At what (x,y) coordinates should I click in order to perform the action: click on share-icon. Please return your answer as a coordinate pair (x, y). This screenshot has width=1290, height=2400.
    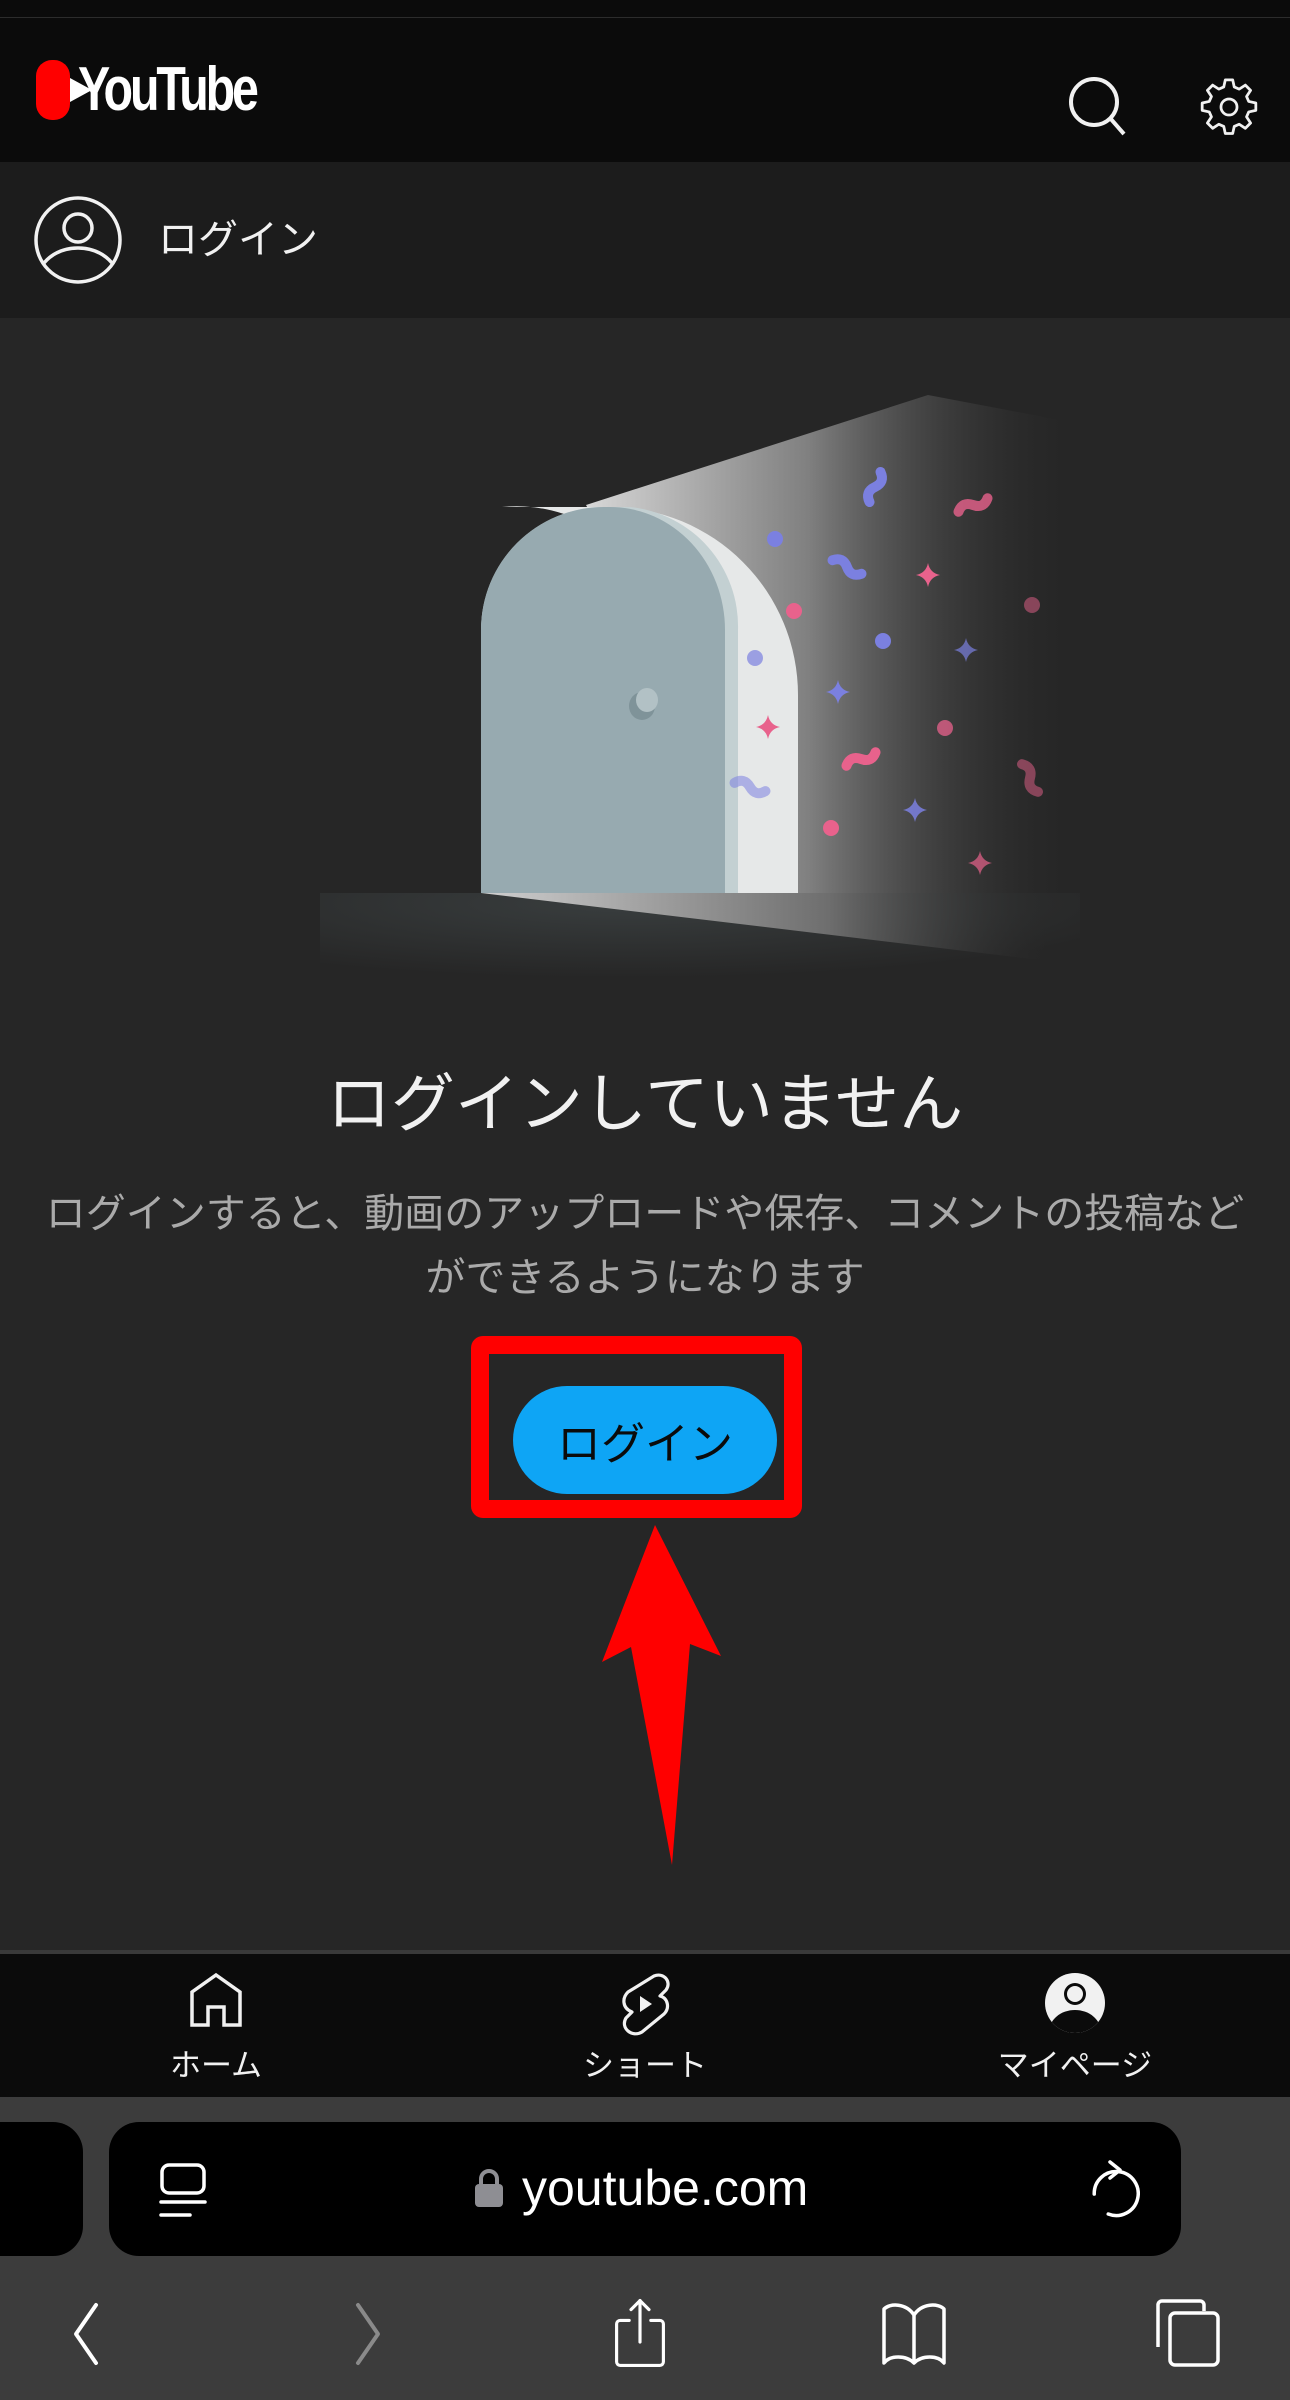
    Looking at the image, I should click on (640, 2333).